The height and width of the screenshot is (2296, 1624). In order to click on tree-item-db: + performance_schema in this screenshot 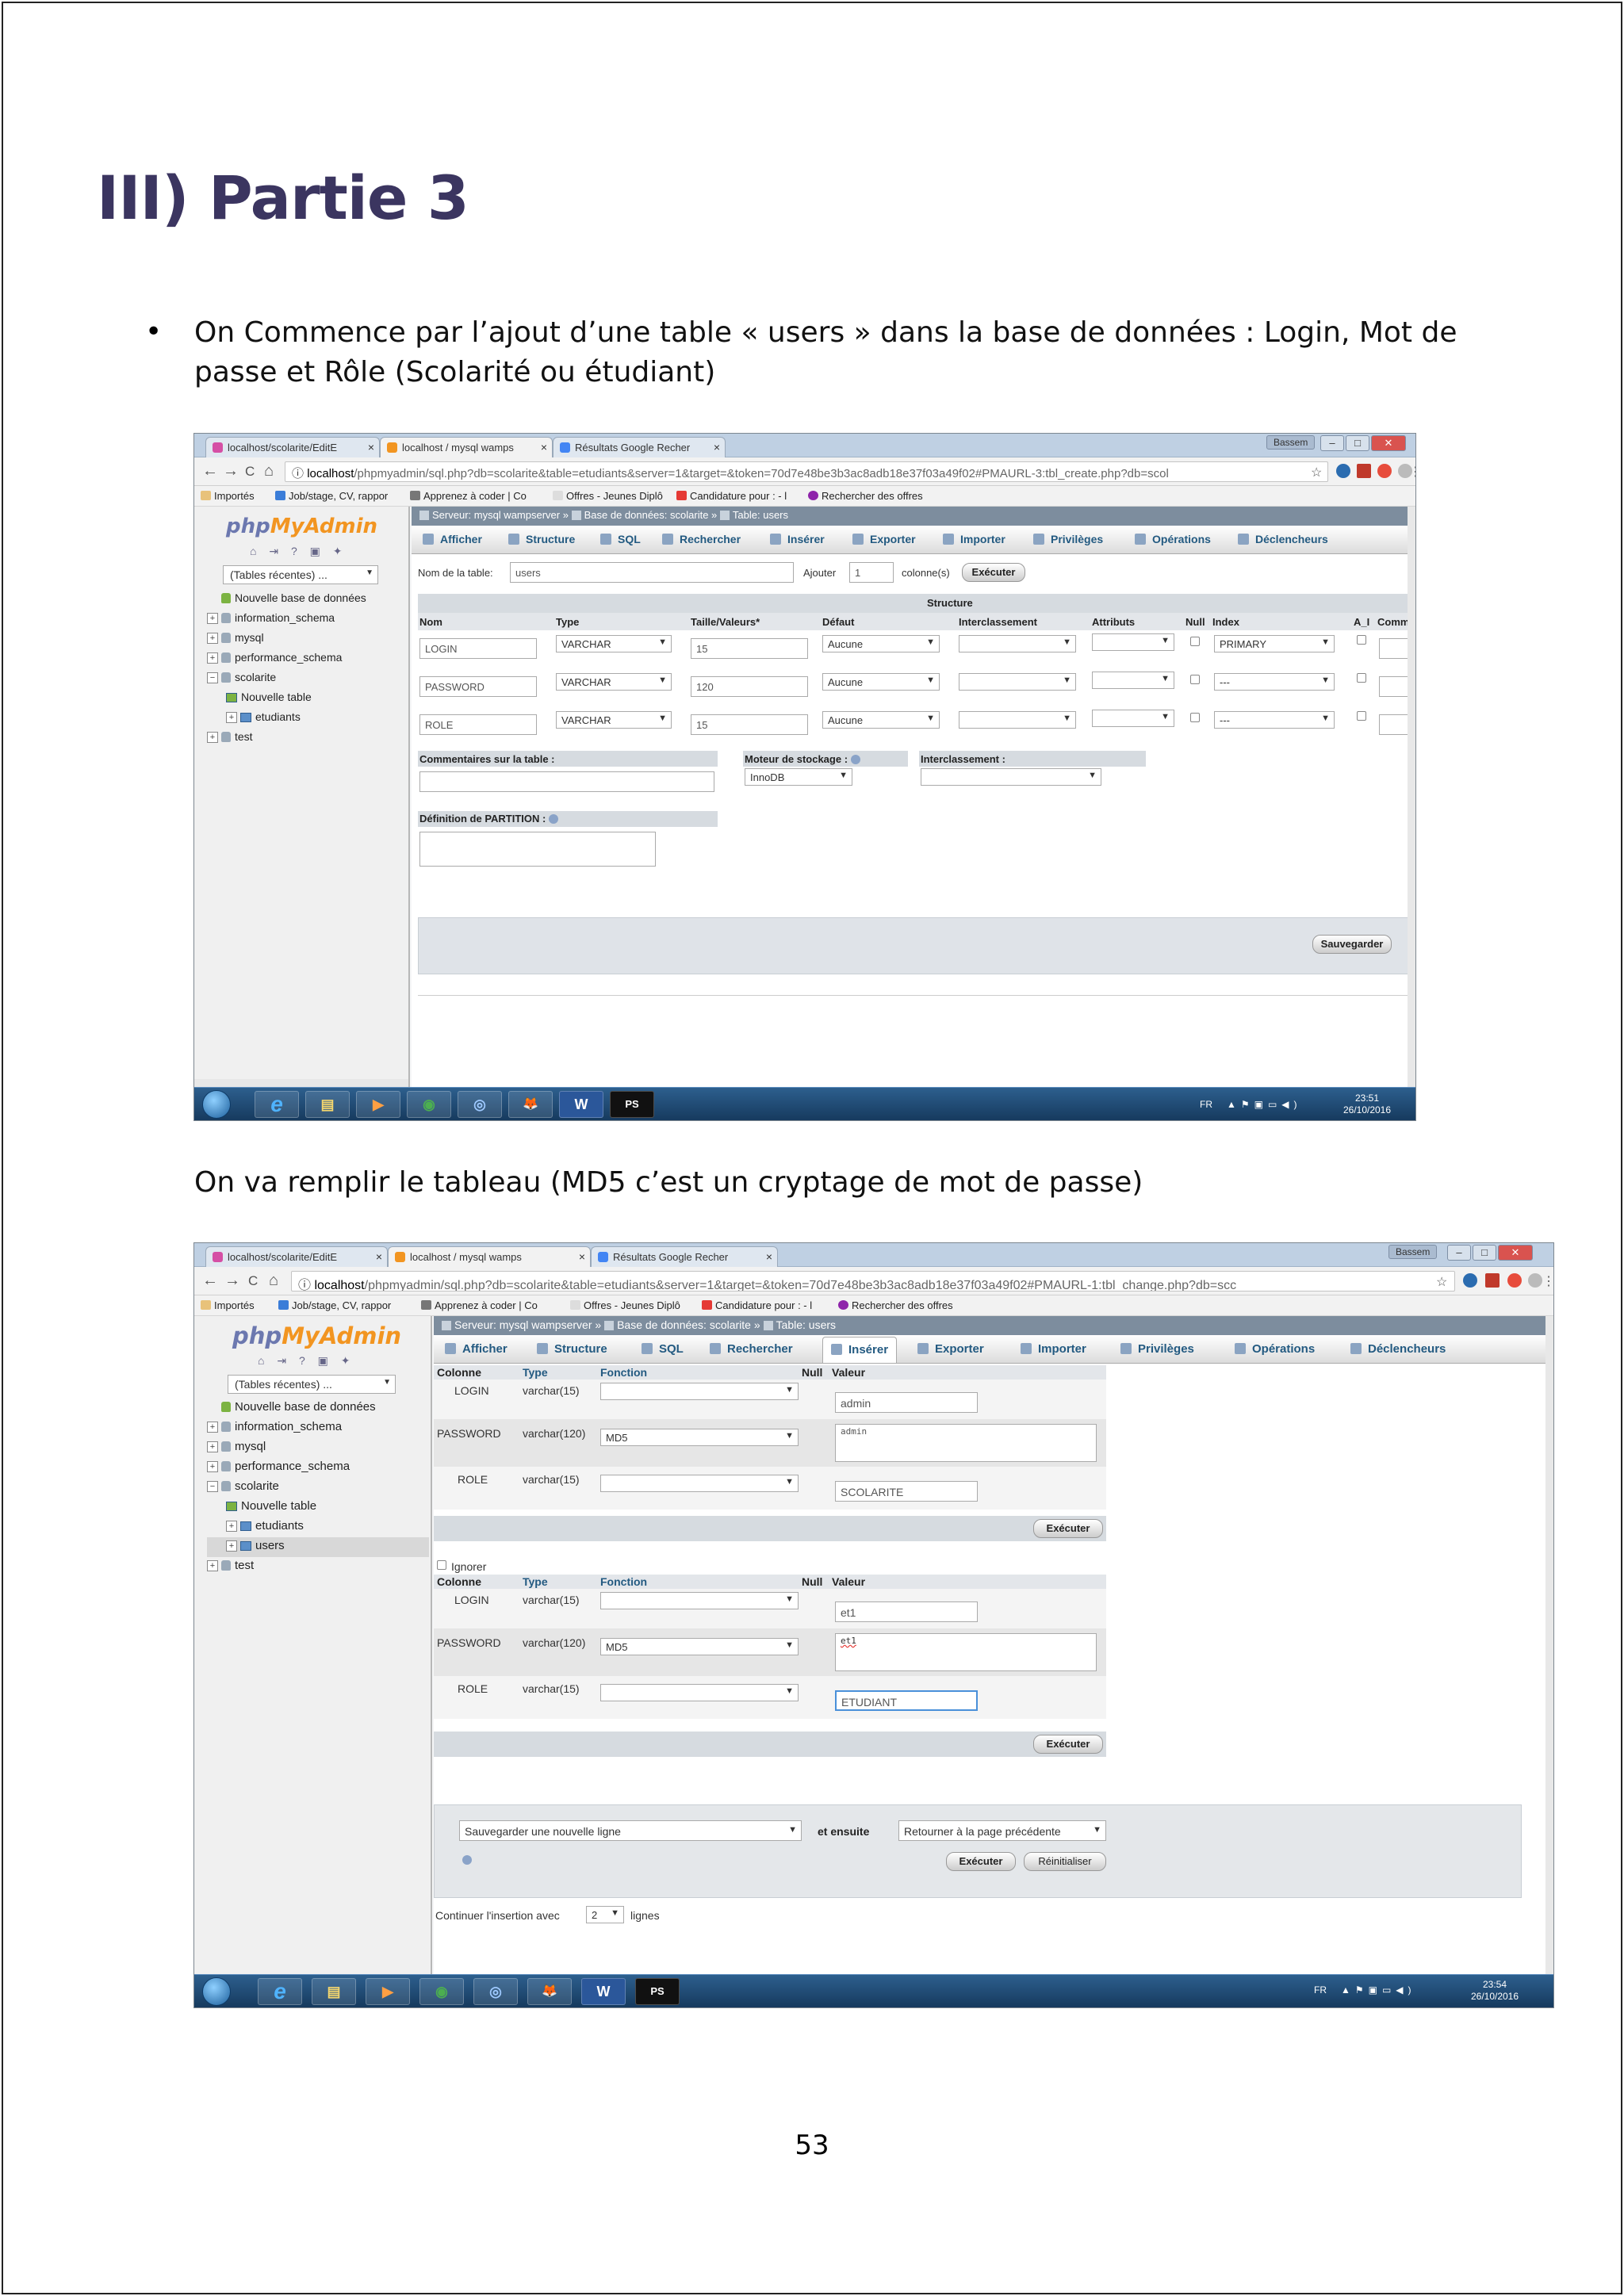, I will do `click(306, 658)`.